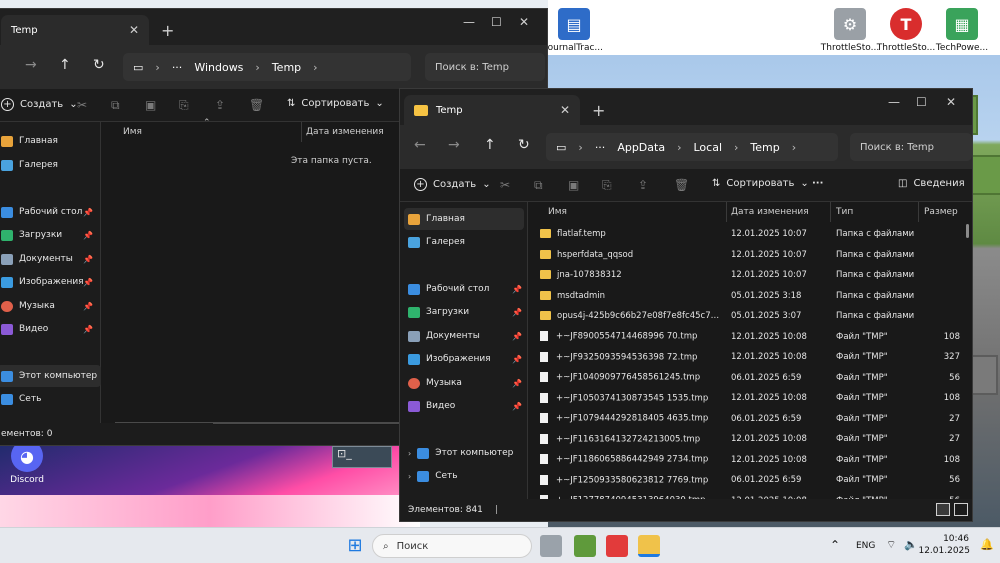  Describe the element at coordinates (48, 282) in the screenshot. I see `sidebar-item-images: Изображения 📌` at that location.